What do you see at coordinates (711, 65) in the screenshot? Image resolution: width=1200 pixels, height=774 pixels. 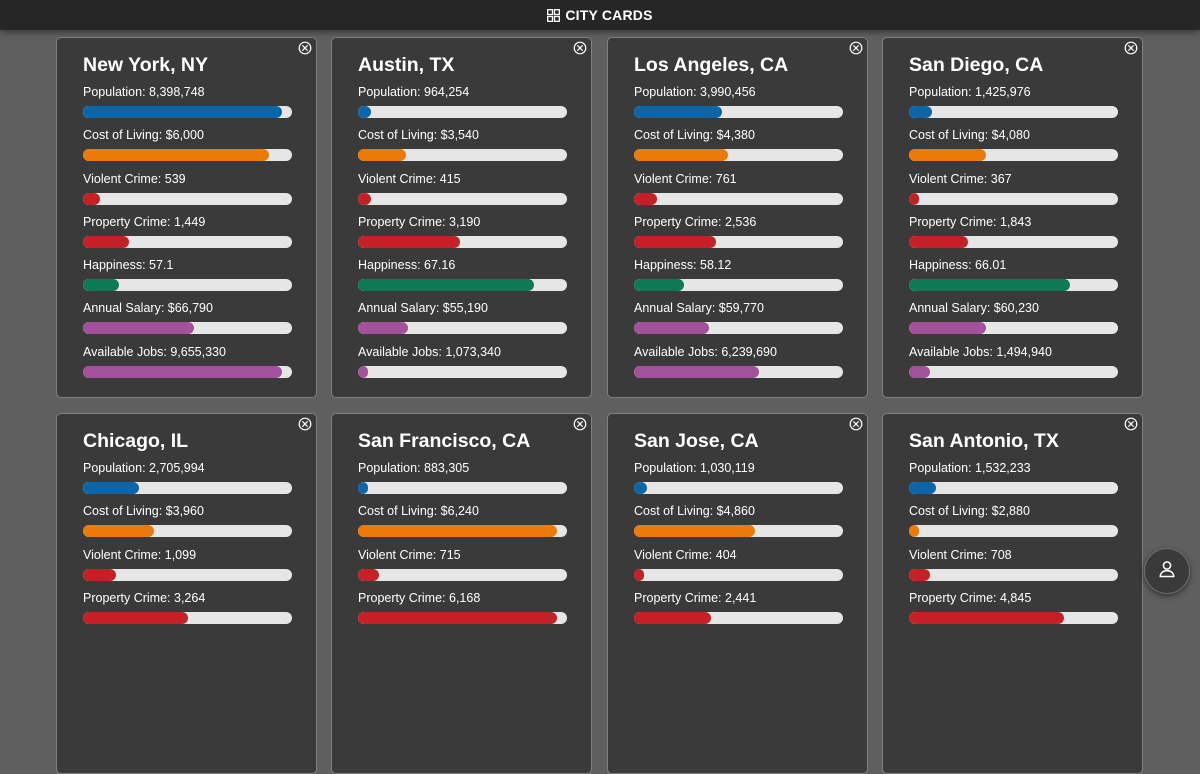 I see `city-name: Los Angeles, CA` at bounding box center [711, 65].